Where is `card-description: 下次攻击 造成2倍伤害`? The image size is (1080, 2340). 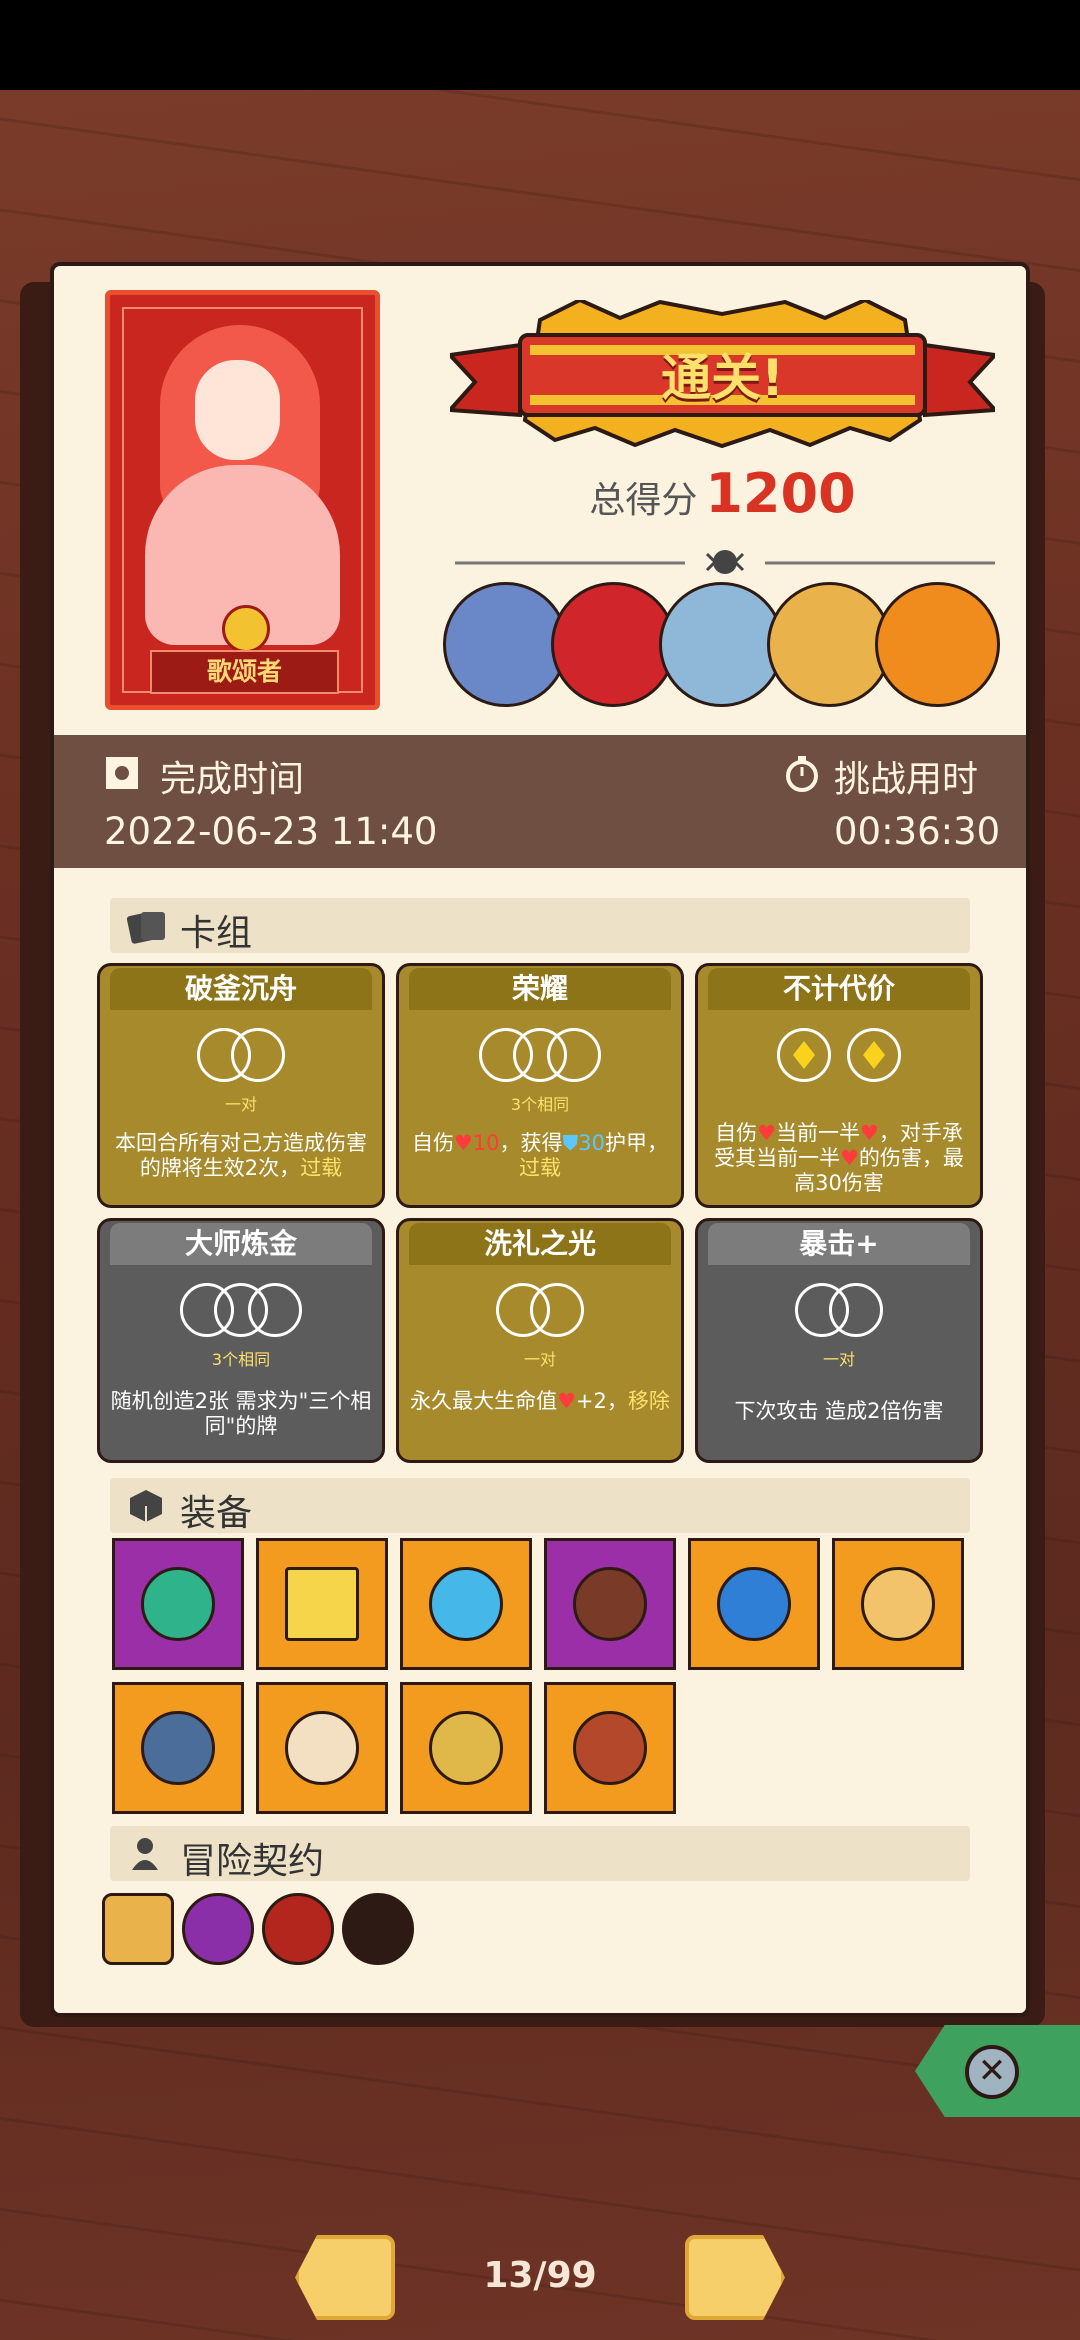
card-description: 下次攻击 造成2倍伤害 is located at coordinates (839, 1411).